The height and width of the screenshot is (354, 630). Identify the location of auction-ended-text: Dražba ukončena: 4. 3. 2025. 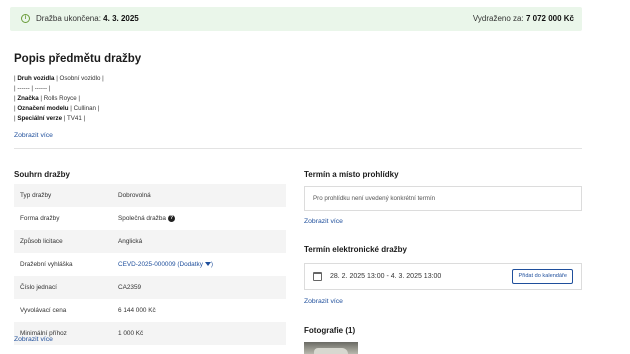
(87, 18).